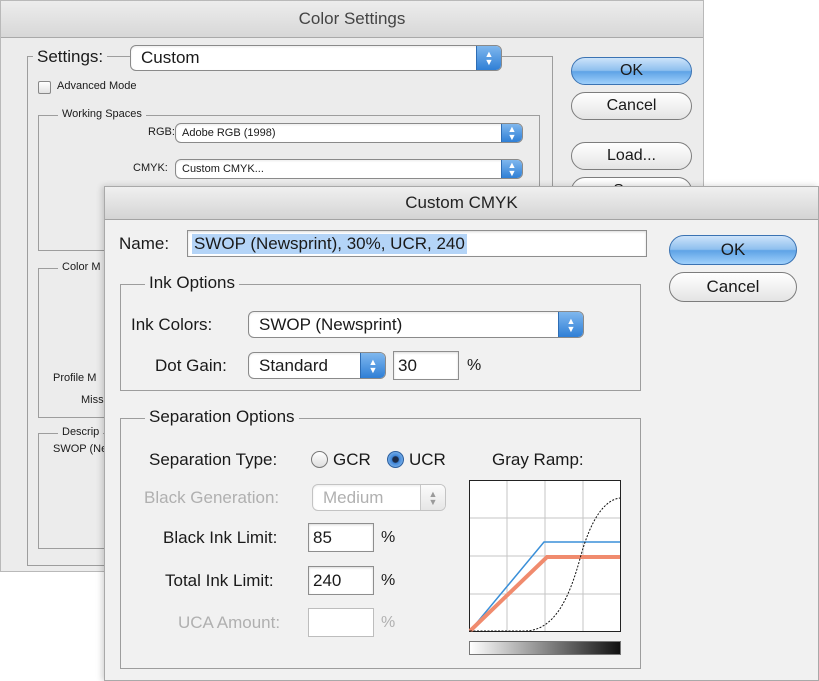 Image resolution: width=819 pixels, height=681 pixels. I want to click on cmyk-cancel-label: Cancel, so click(733, 286).